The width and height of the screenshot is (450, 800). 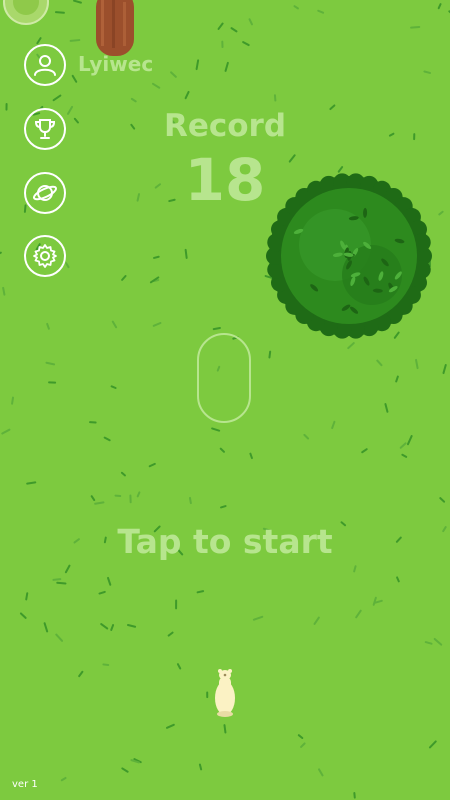 I want to click on profile-button, so click(x=45, y=65).